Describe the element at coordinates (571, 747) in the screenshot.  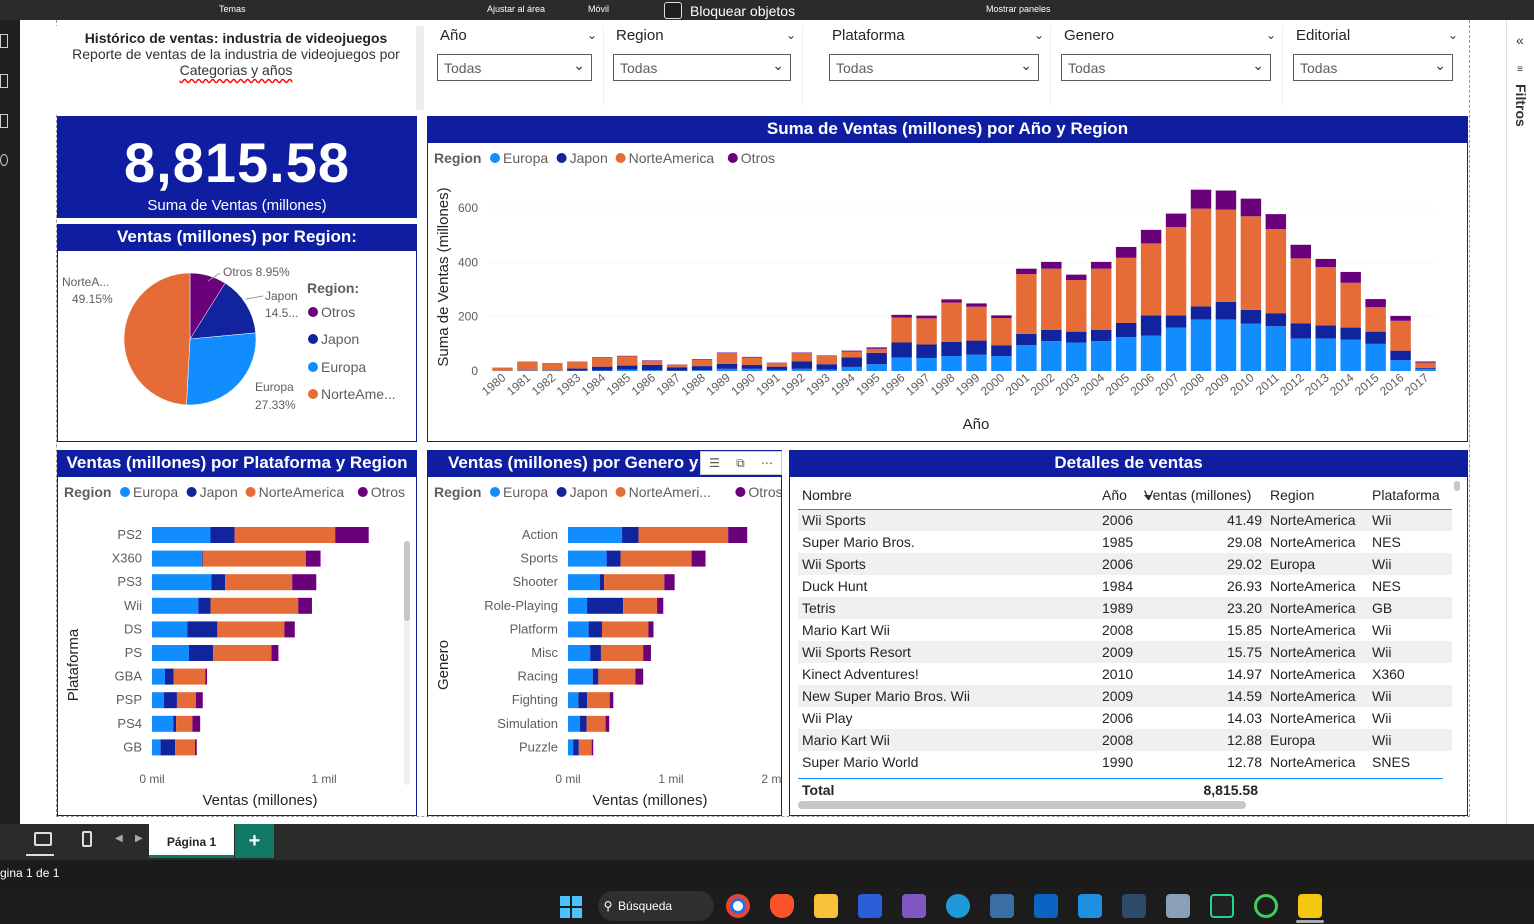
I see `bar-europa-puzzle` at that location.